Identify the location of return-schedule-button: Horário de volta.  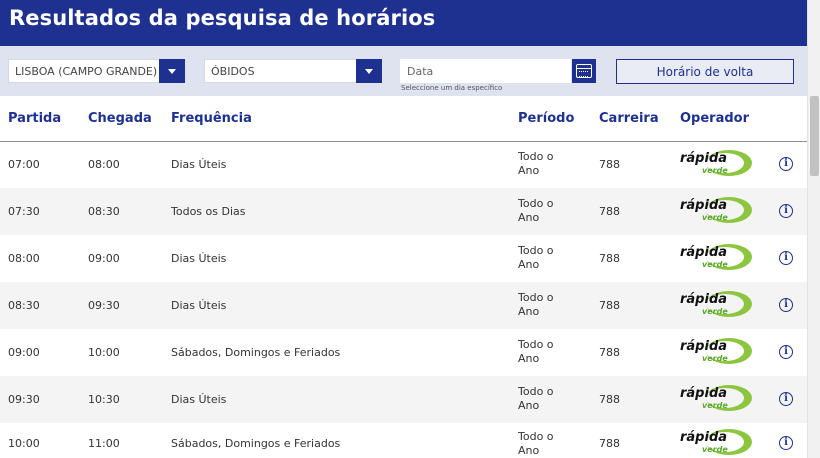
(705, 71).